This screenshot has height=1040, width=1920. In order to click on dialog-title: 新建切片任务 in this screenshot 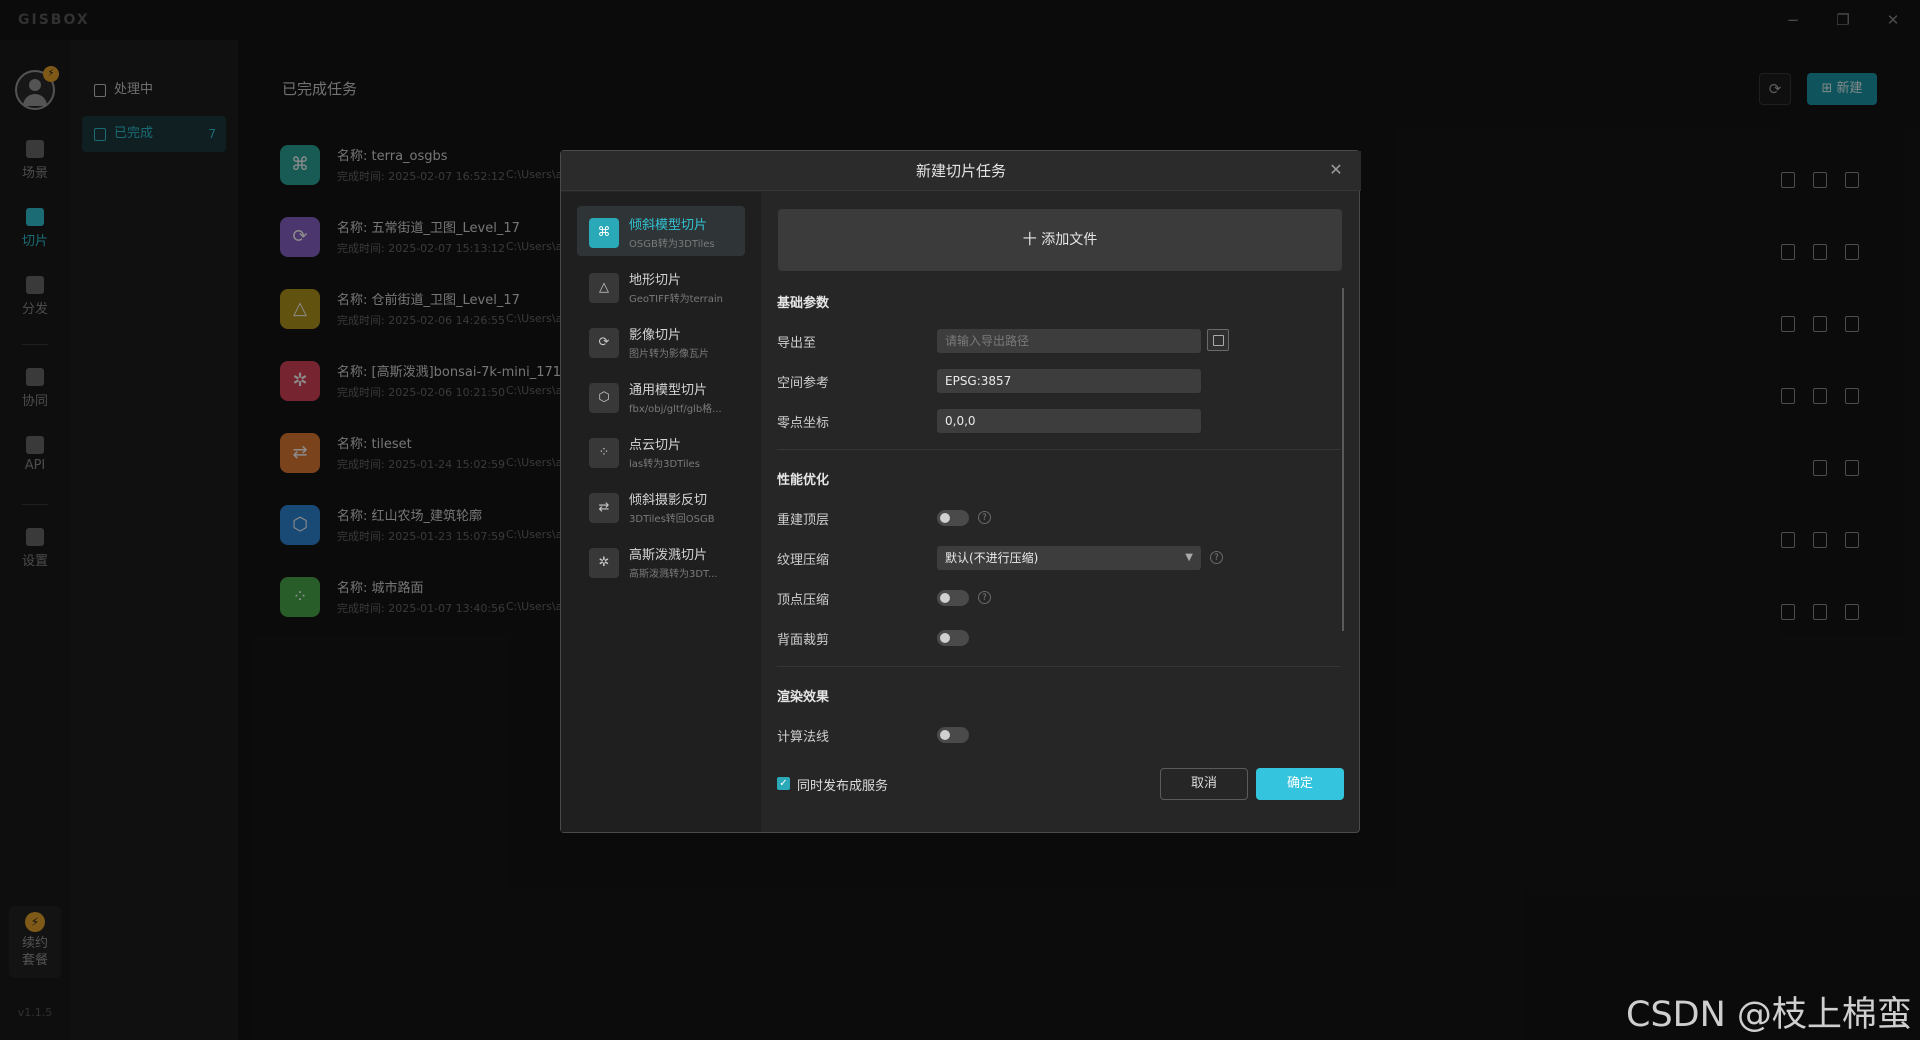, I will do `click(961, 171)`.